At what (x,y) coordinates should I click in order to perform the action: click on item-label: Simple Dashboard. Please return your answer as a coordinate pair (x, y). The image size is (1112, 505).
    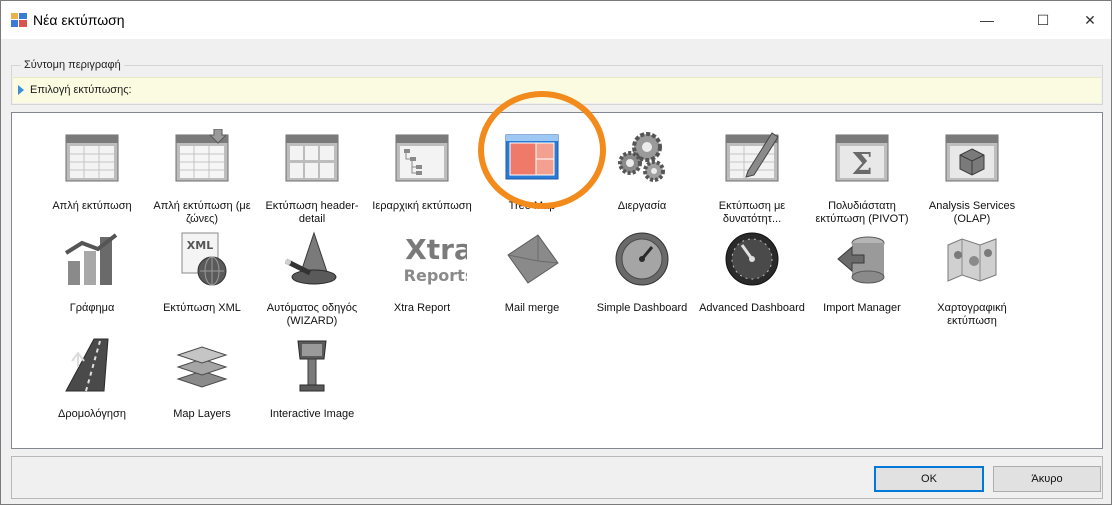
    Looking at the image, I should click on (642, 308).